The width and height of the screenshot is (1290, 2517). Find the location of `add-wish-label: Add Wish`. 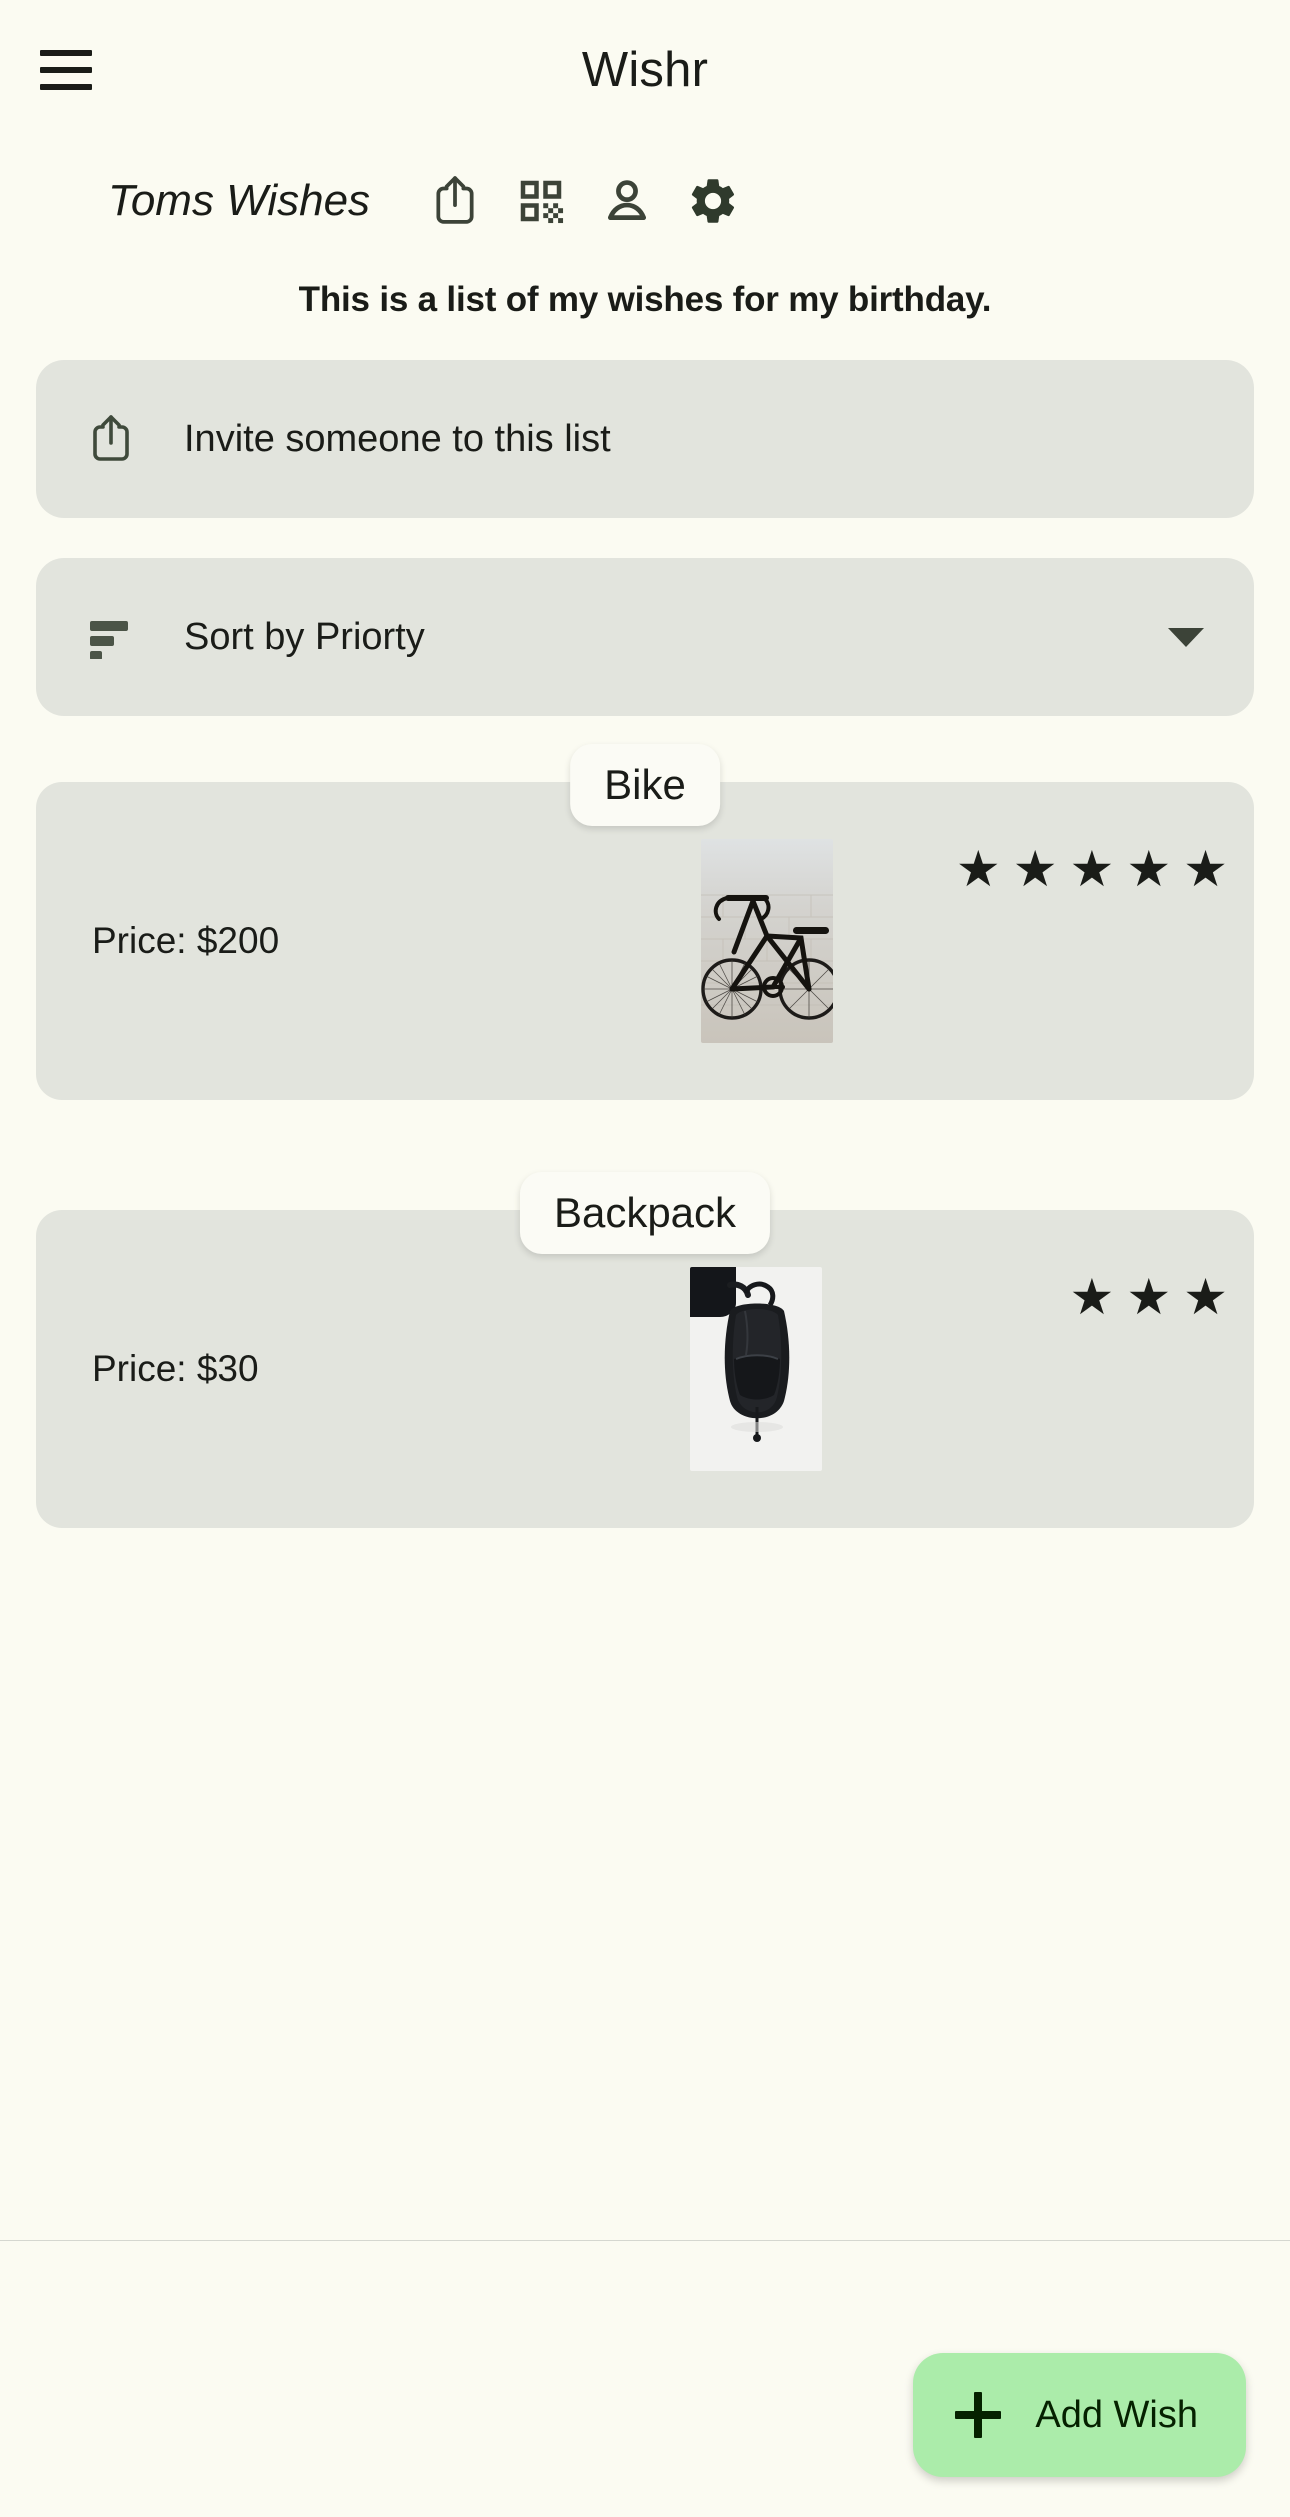

add-wish-label: Add Wish is located at coordinates (1116, 2414).